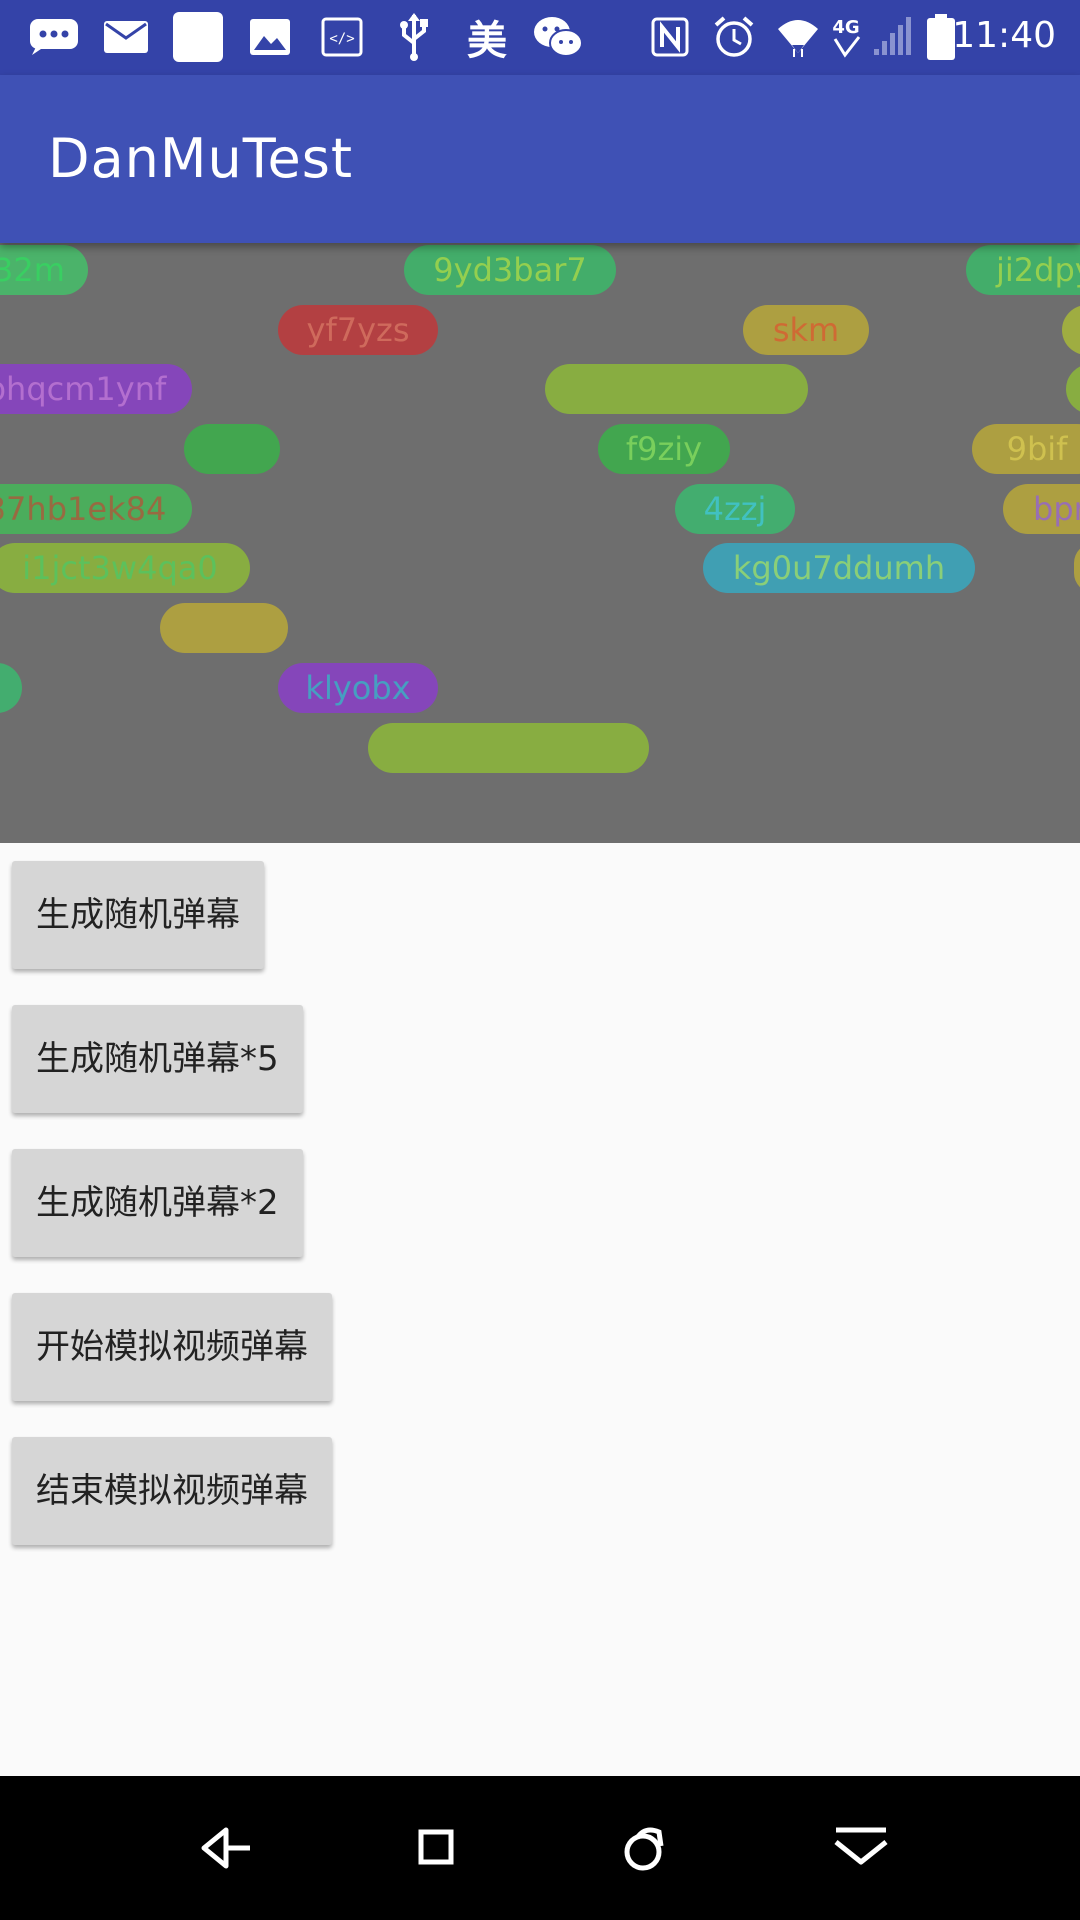 The width and height of the screenshot is (1080, 1920). Describe the element at coordinates (358, 688) in the screenshot. I see `danmu-item: klyobx` at that location.